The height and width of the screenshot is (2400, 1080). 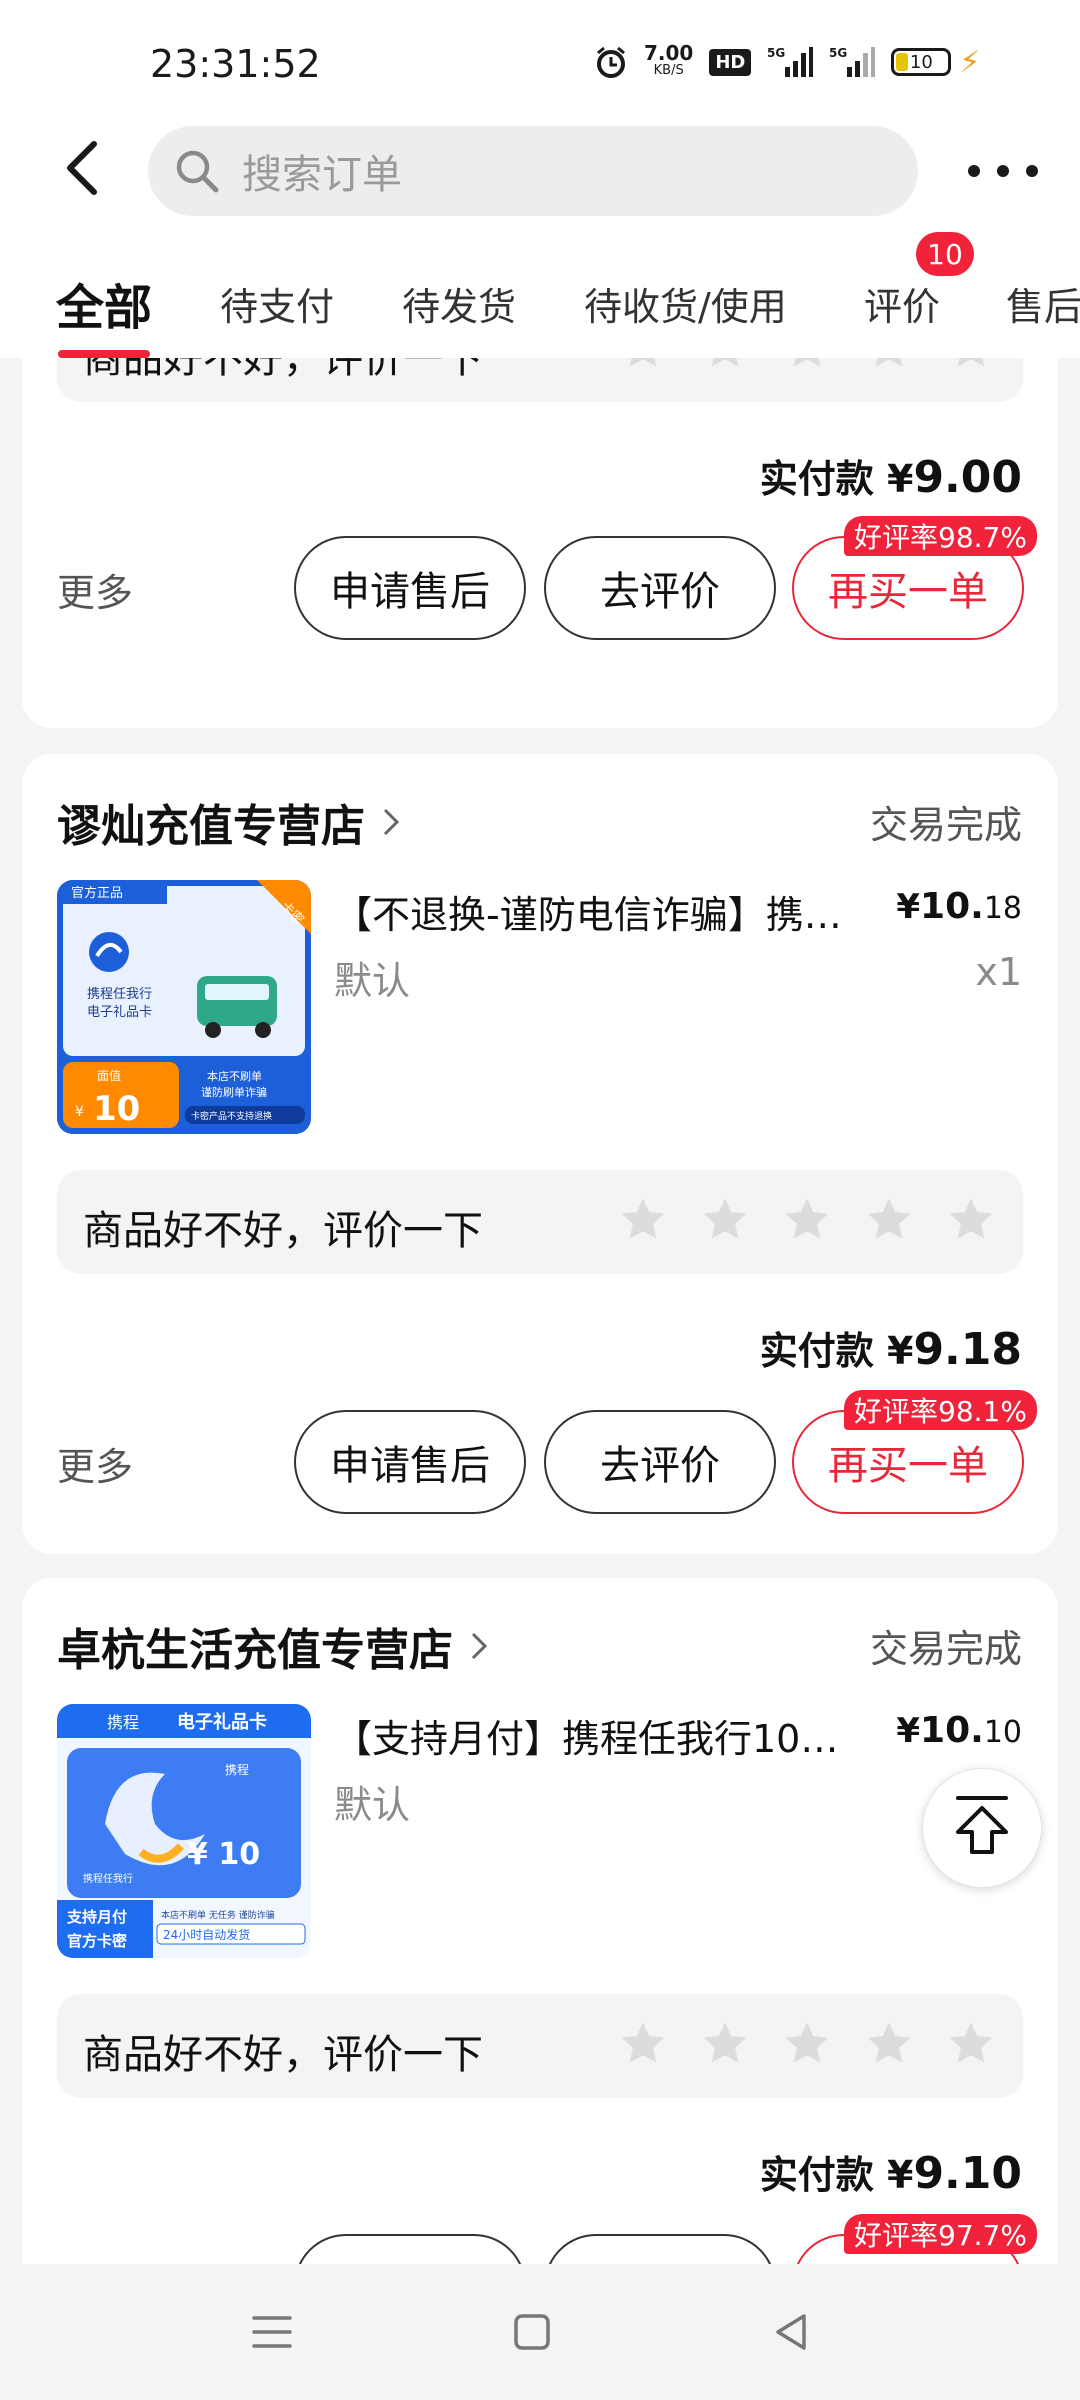 I want to click on more-options-icon, so click(x=1003, y=171).